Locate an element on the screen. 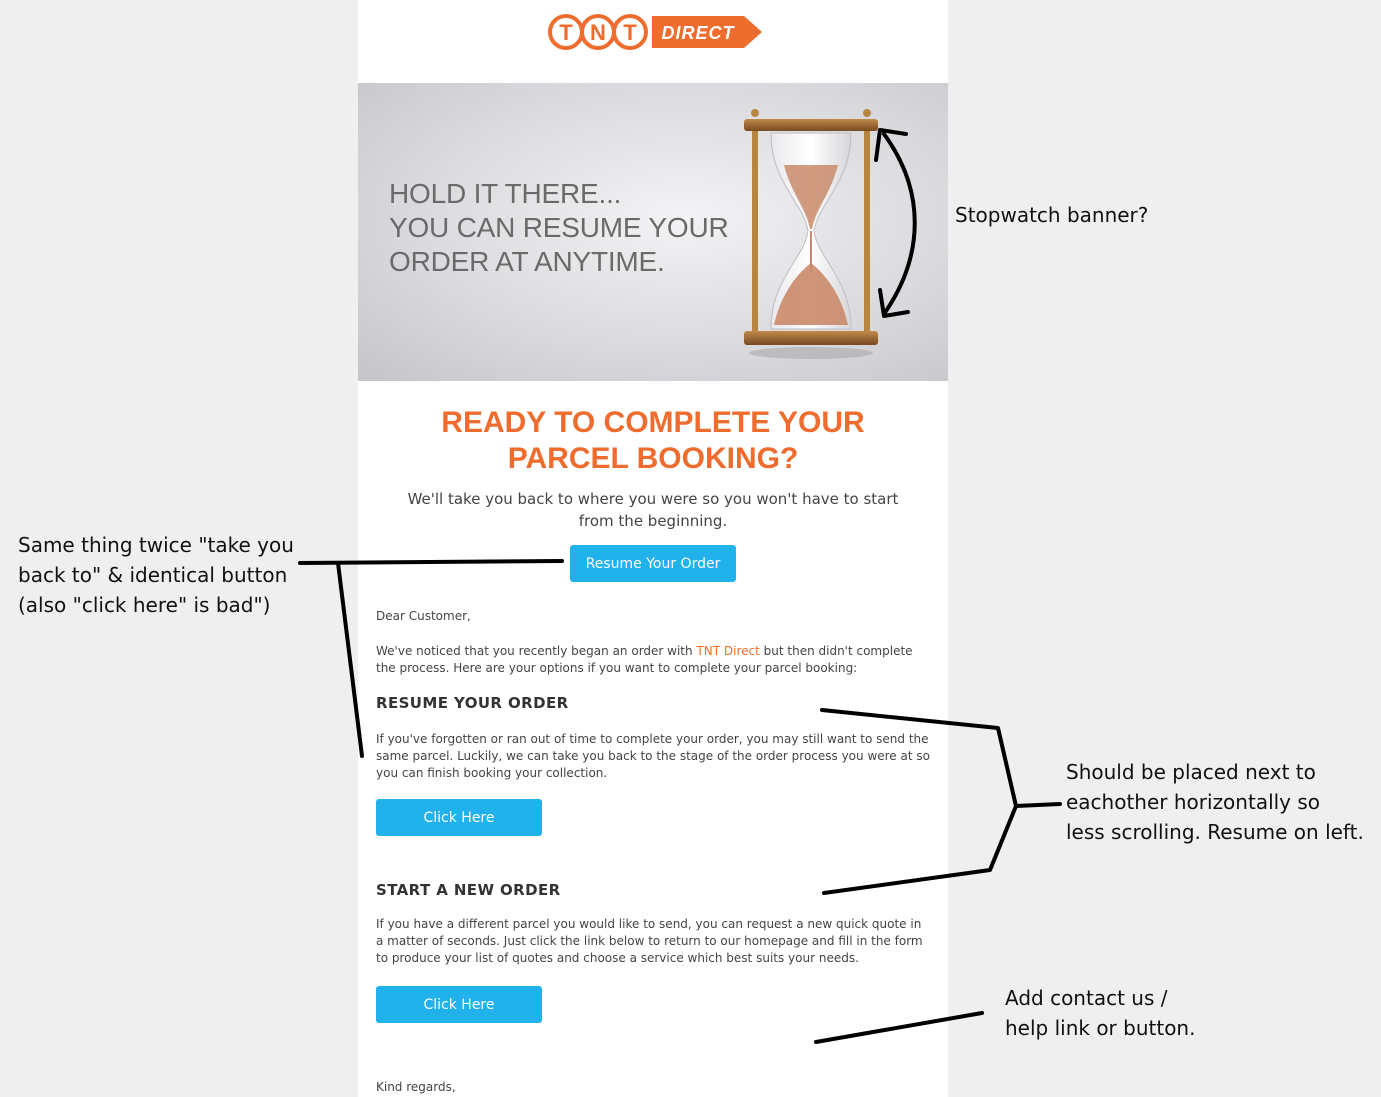 Image resolution: width=1381 pixels, height=1097 pixels. annotation-line: Should be placed next to is located at coordinates (1191, 772).